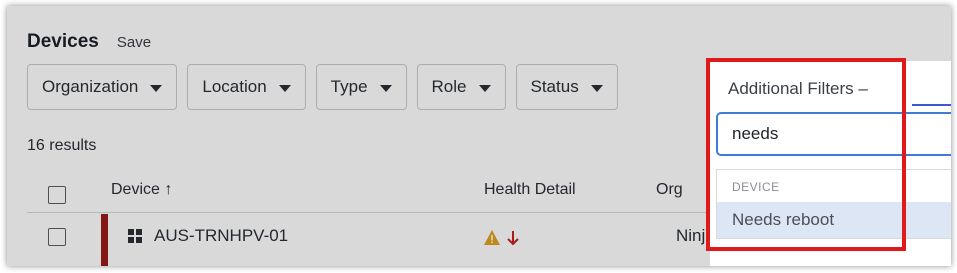 The height and width of the screenshot is (273, 957). What do you see at coordinates (931, 105) in the screenshot?
I see `tab-underline` at bounding box center [931, 105].